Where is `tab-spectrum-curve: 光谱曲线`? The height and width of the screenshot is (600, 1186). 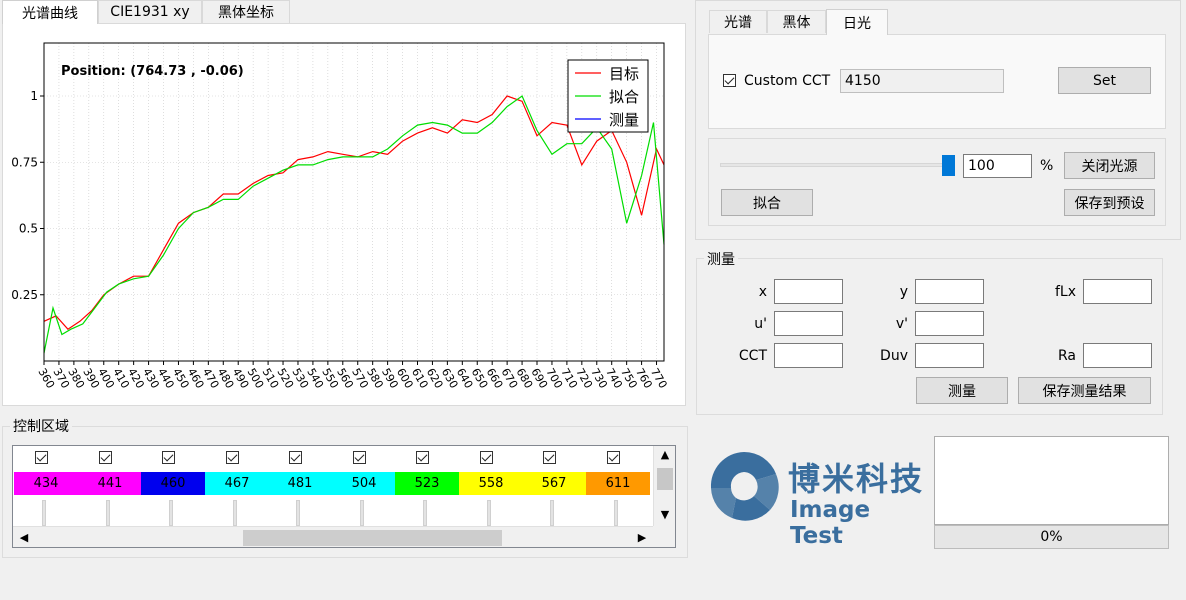 tab-spectrum-curve: 光谱曲线 is located at coordinates (50, 12).